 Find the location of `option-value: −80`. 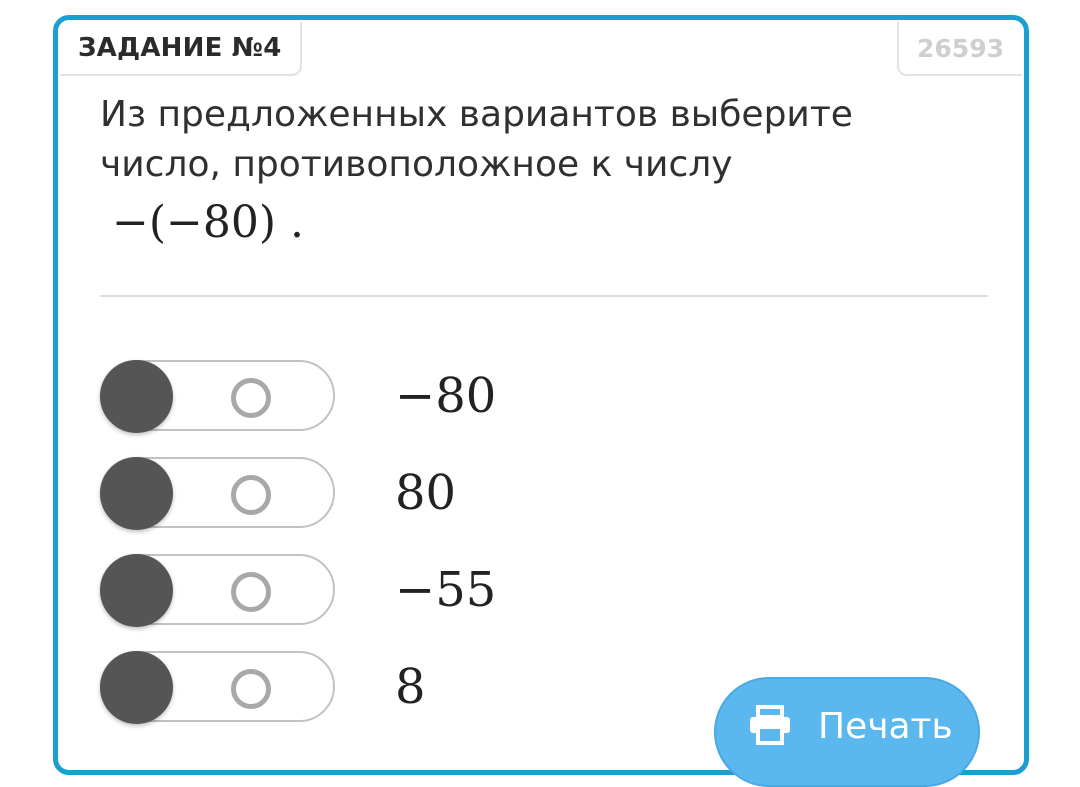

option-value: −80 is located at coordinates (446, 396).